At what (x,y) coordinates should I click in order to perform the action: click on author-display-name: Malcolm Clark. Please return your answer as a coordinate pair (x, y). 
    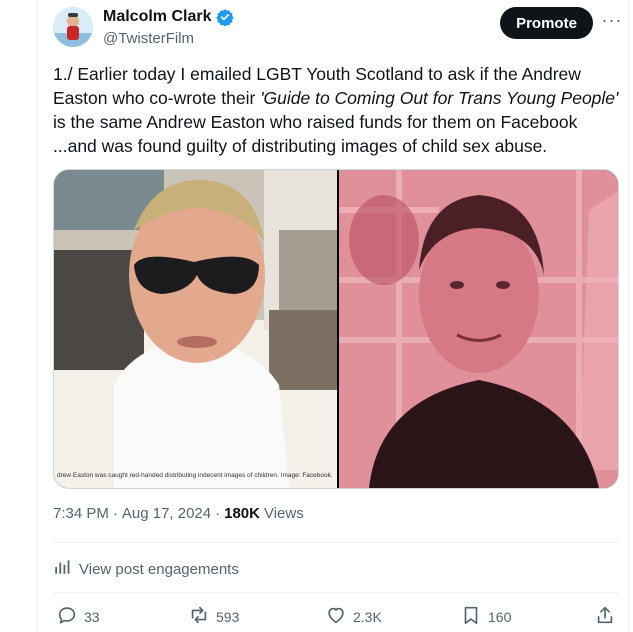
    Looking at the image, I should click on (157, 17).